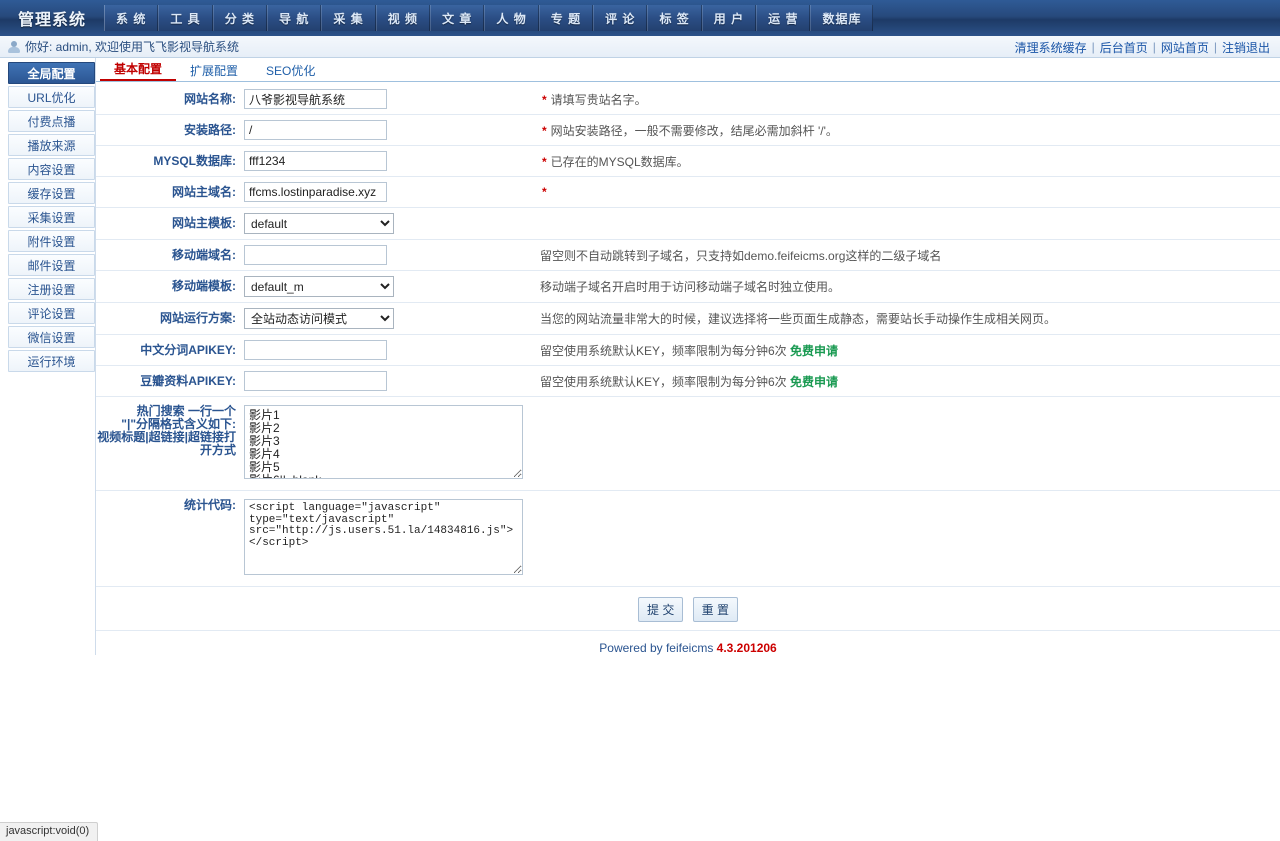  Describe the element at coordinates (138, 71) in the screenshot. I see `tab-basic-config: 基本配置` at that location.